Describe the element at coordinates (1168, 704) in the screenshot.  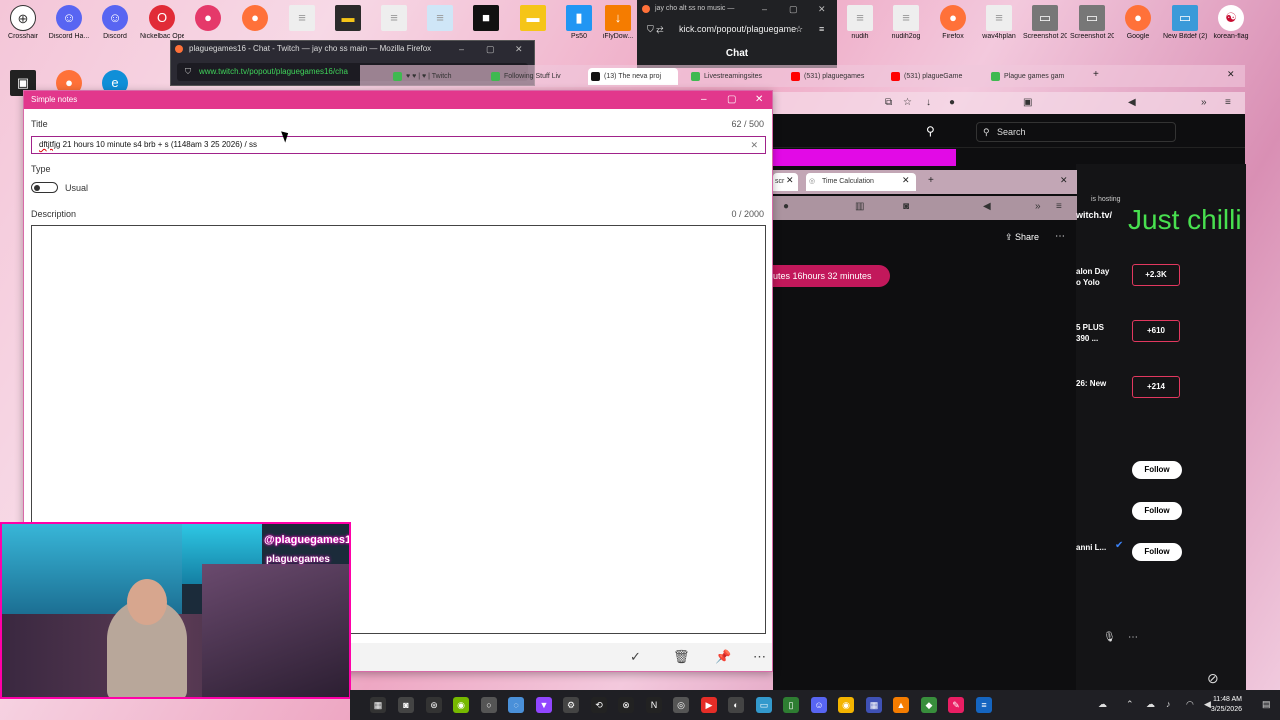
I see `mic-icon: ♪` at that location.